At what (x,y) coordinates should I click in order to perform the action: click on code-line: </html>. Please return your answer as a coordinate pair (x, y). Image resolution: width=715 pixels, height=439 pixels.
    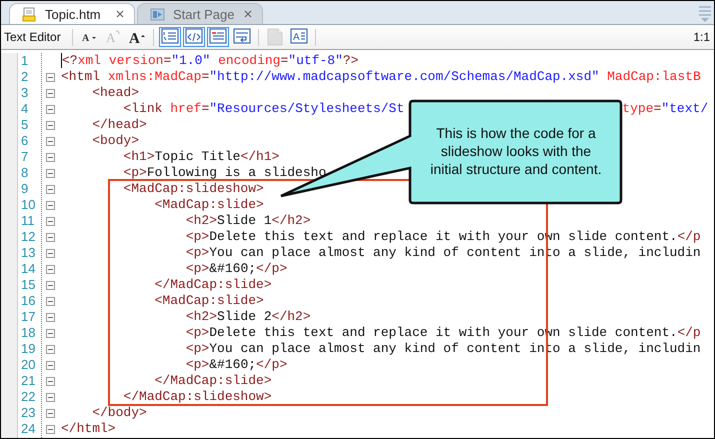
    Looking at the image, I should click on (88, 429).